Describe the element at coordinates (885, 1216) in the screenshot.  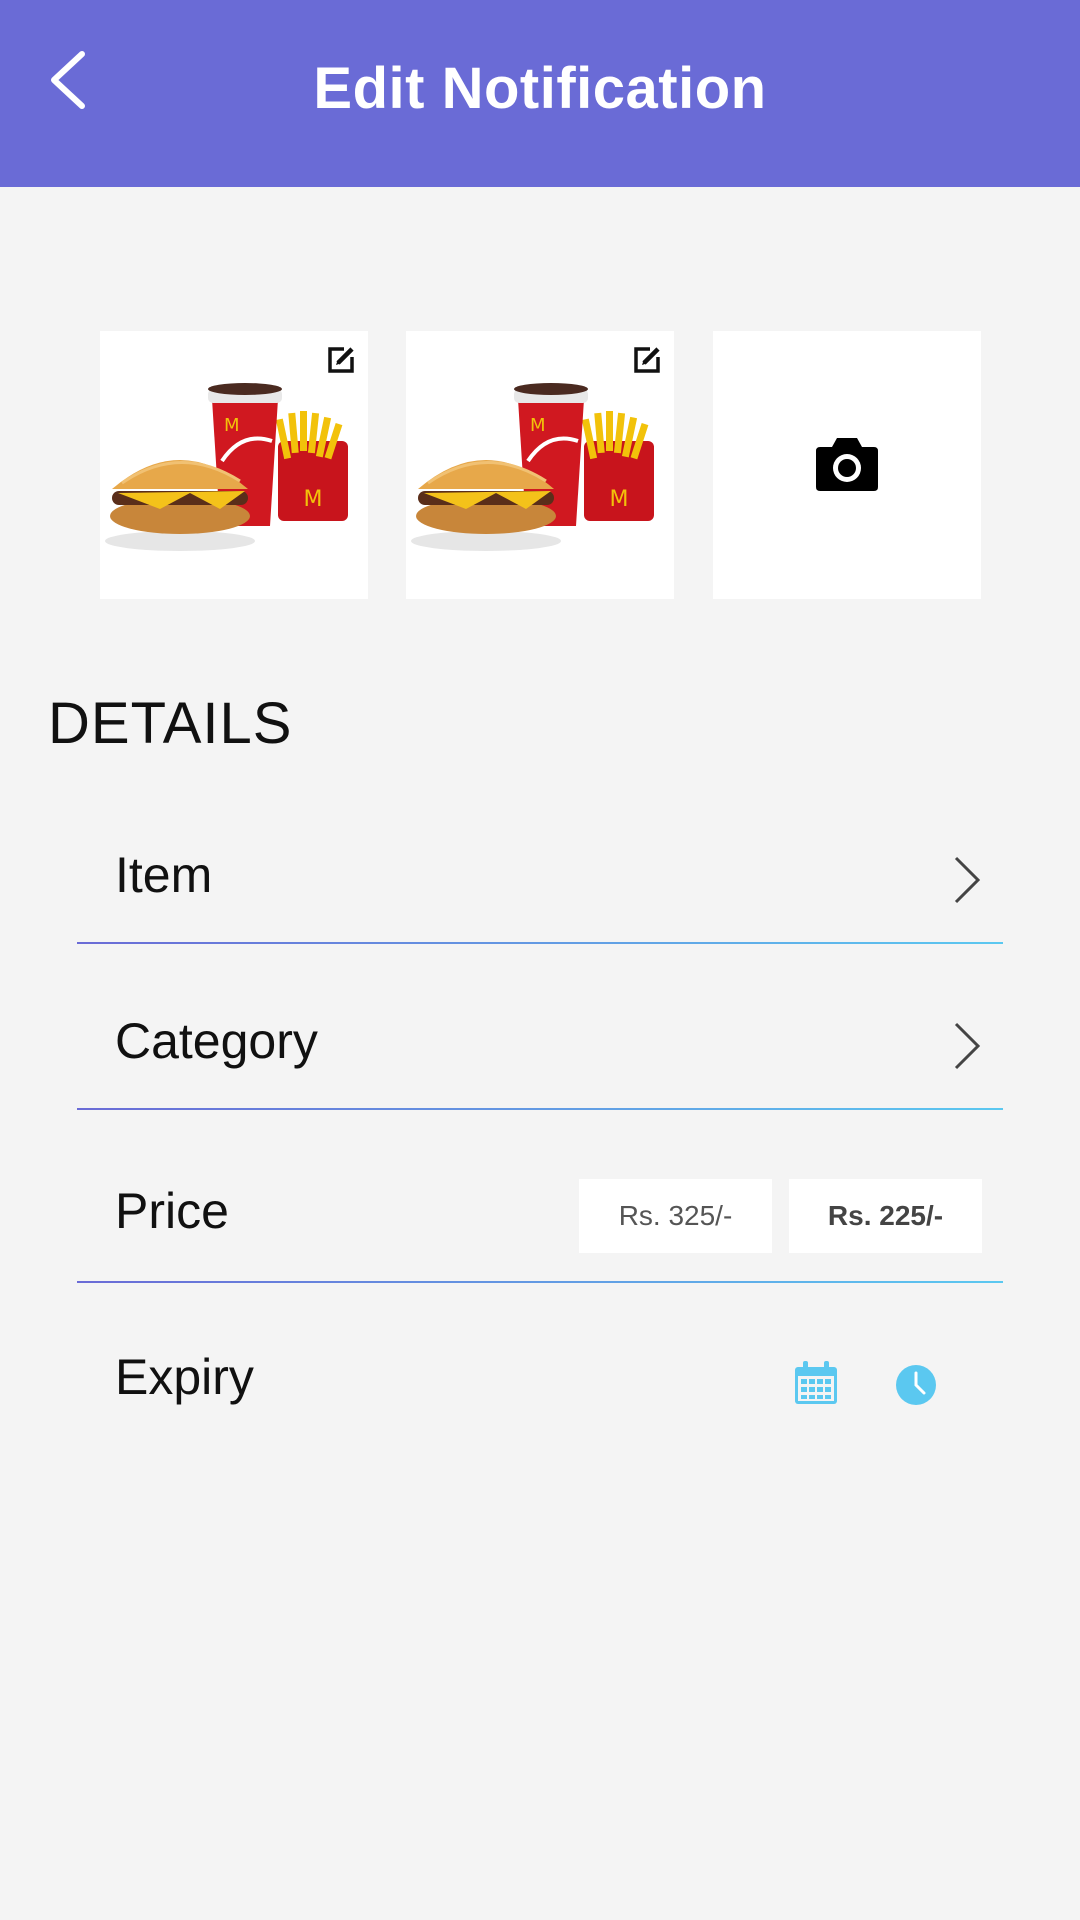
I see `offer-price-field: Rs. 225/-` at that location.